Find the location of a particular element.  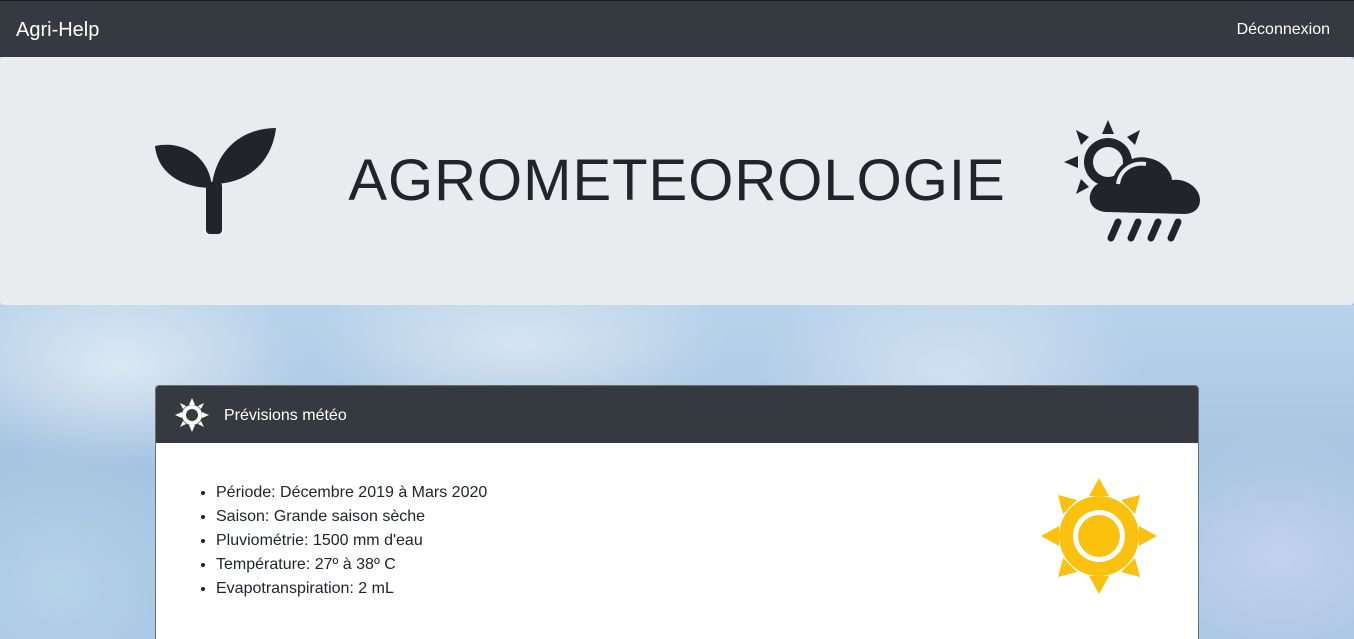

cloud-sun-rain-icon is located at coordinates (1132, 181).